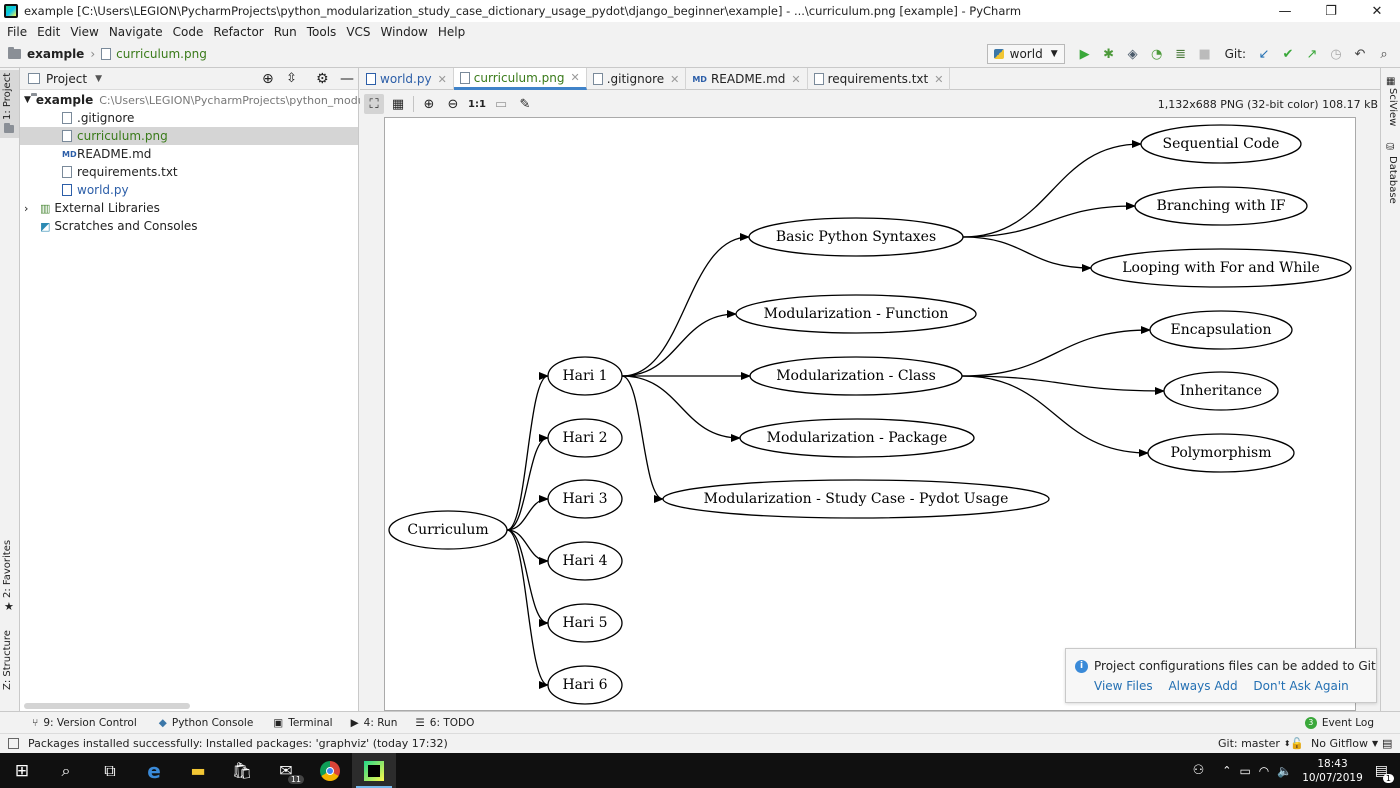 The width and height of the screenshot is (1400, 788). What do you see at coordinates (7, 660) in the screenshot?
I see `structure-tool-button: Z: Structure` at bounding box center [7, 660].